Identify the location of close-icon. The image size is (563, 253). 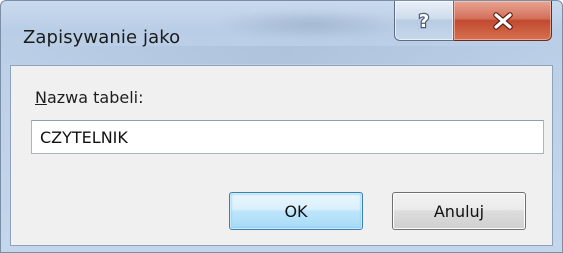
(502, 20).